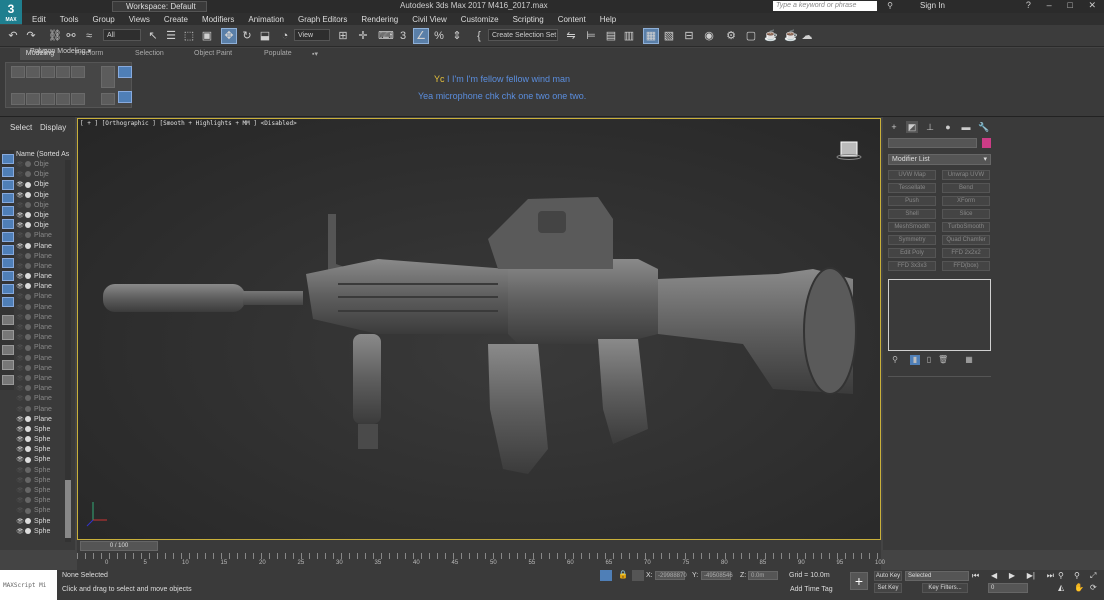 The height and width of the screenshot is (600, 1104). I want to click on modifier-button: FFD 3x3x3, so click(912, 266).